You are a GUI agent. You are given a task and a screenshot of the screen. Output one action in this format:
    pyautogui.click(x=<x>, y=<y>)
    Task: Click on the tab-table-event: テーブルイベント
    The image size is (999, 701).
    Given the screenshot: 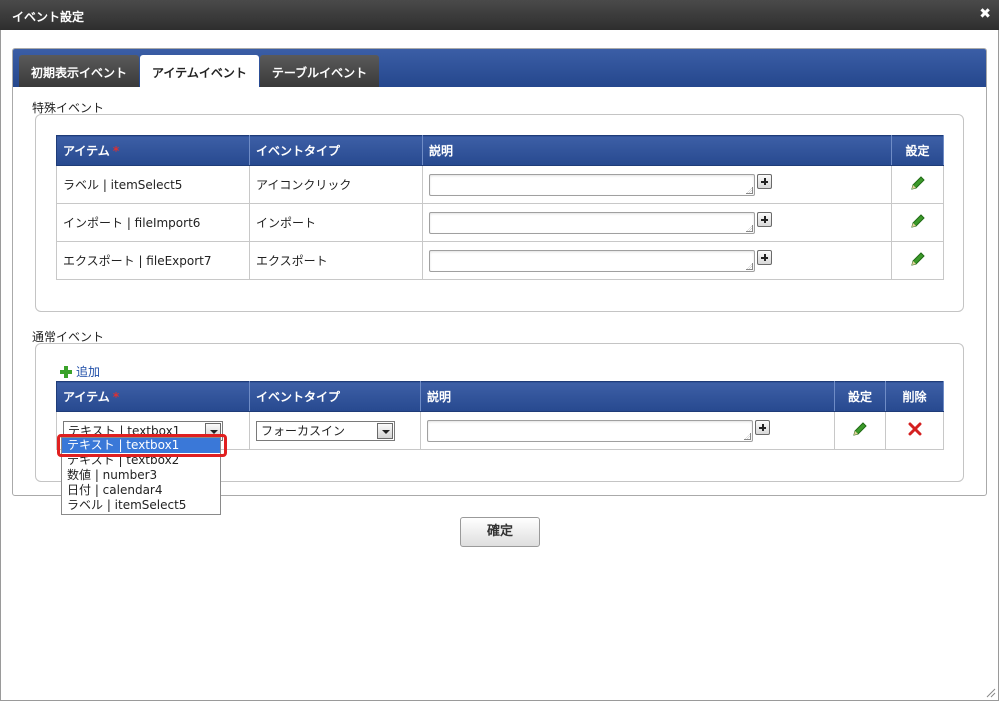 What is the action you would take?
    pyautogui.click(x=319, y=71)
    